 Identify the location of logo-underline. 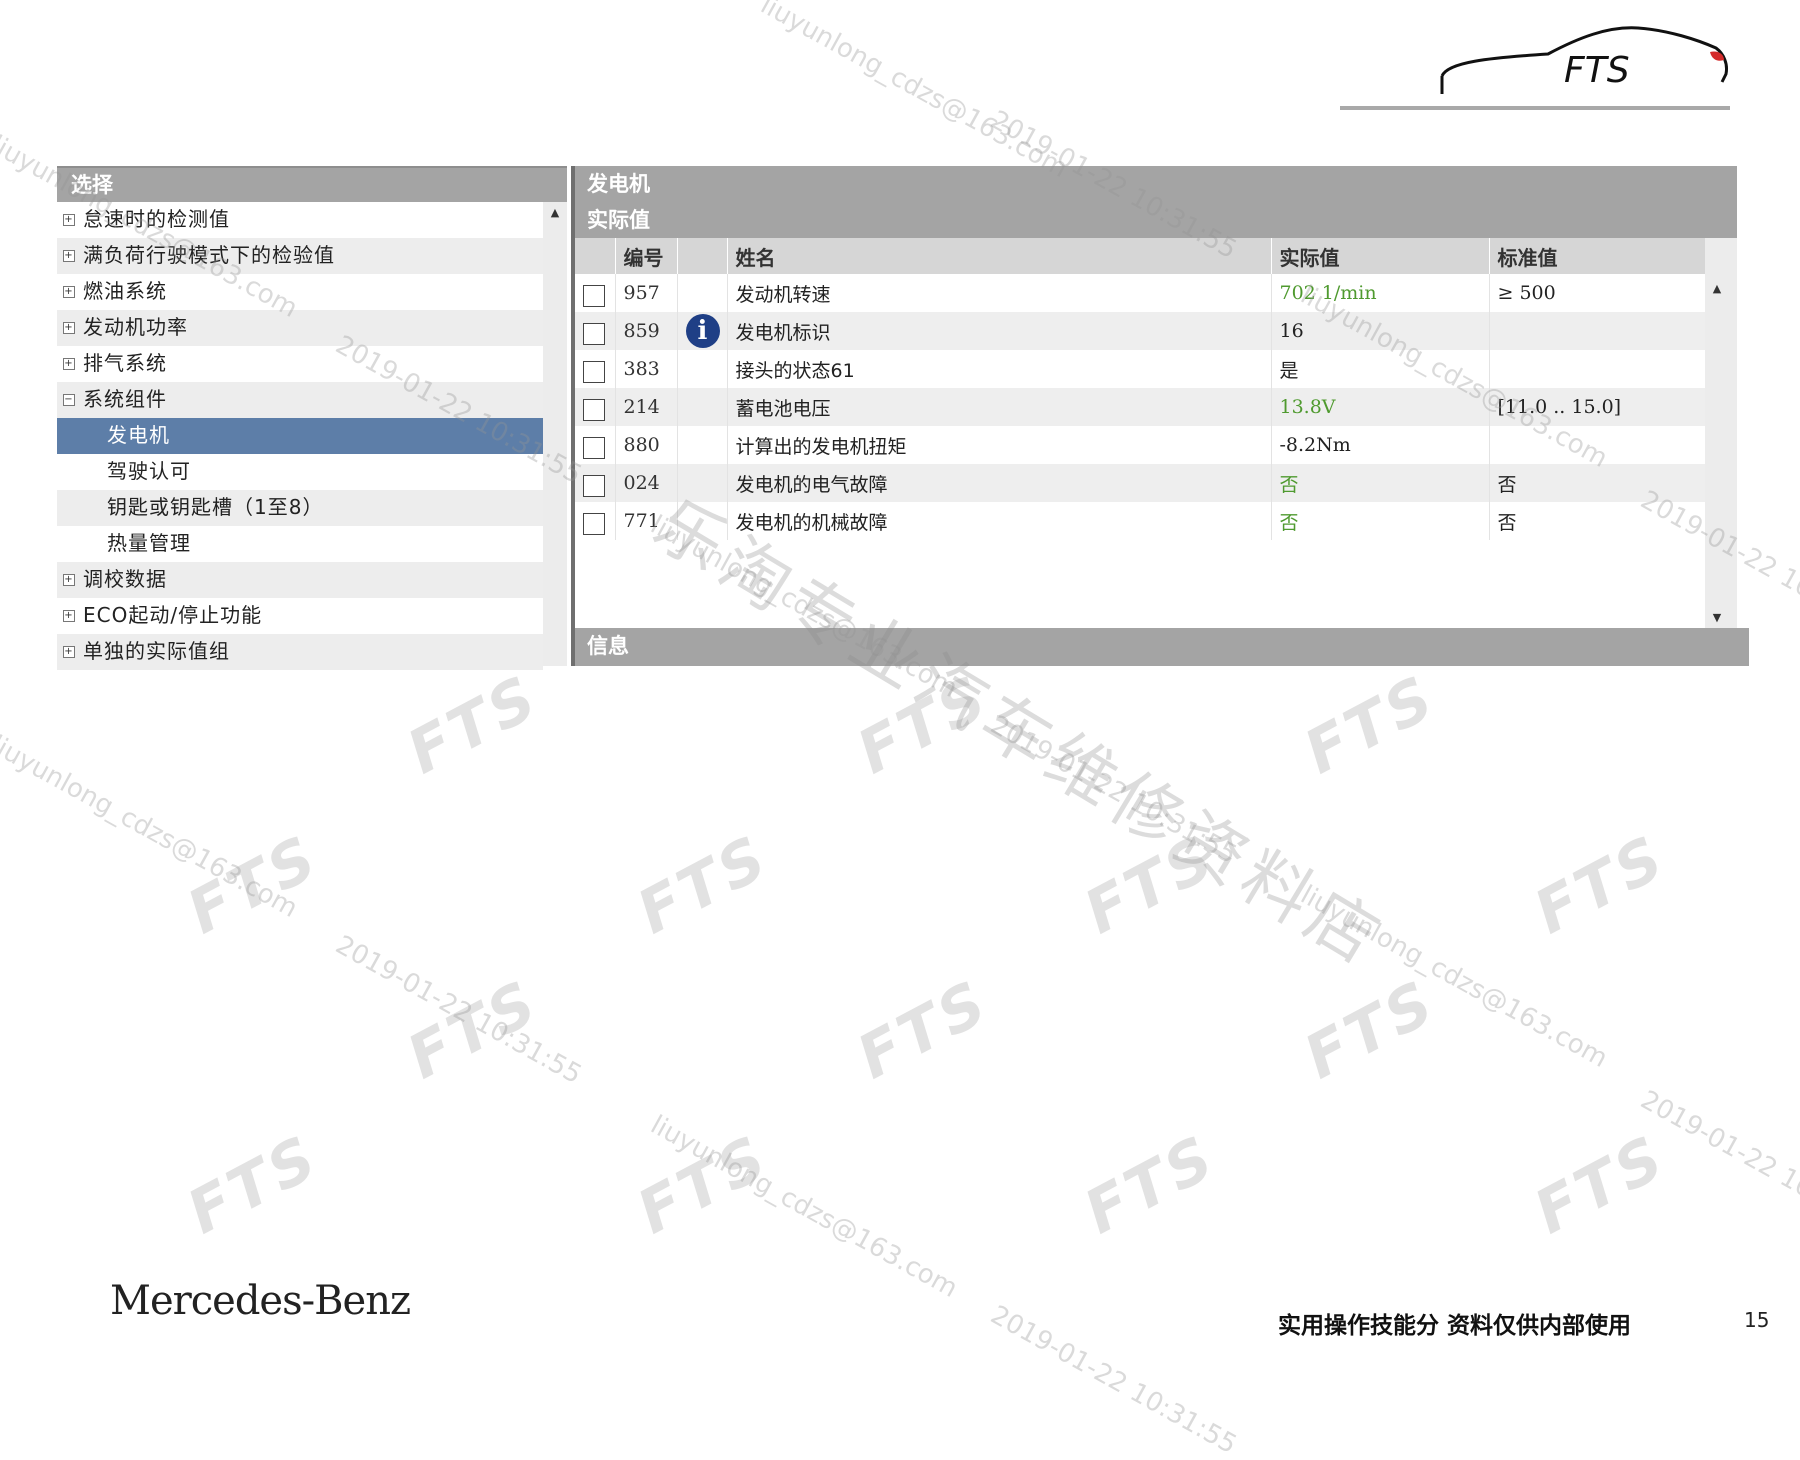
(1535, 108).